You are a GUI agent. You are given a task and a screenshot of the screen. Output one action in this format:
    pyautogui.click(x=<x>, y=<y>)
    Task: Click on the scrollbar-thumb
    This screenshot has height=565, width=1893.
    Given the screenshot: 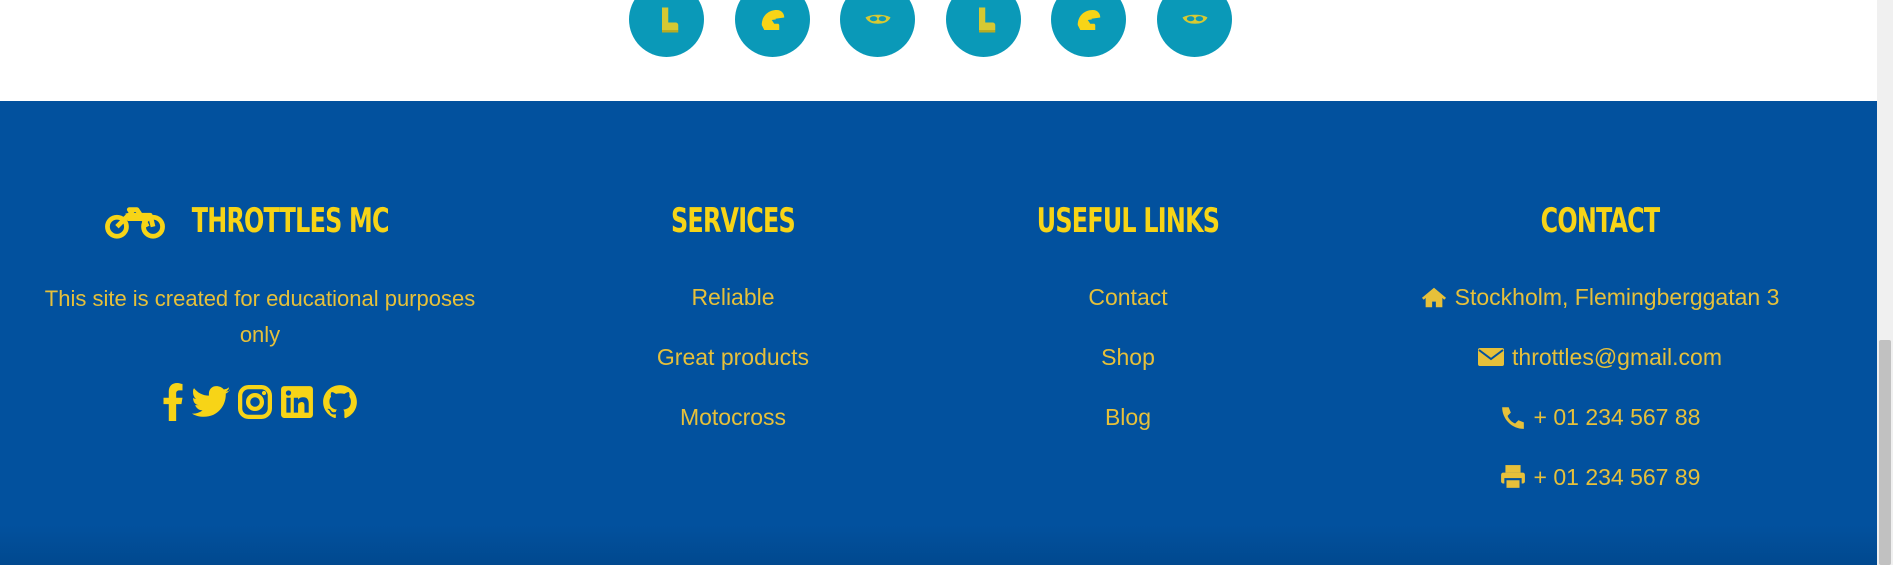 What is the action you would take?
    pyautogui.click(x=1885, y=452)
    